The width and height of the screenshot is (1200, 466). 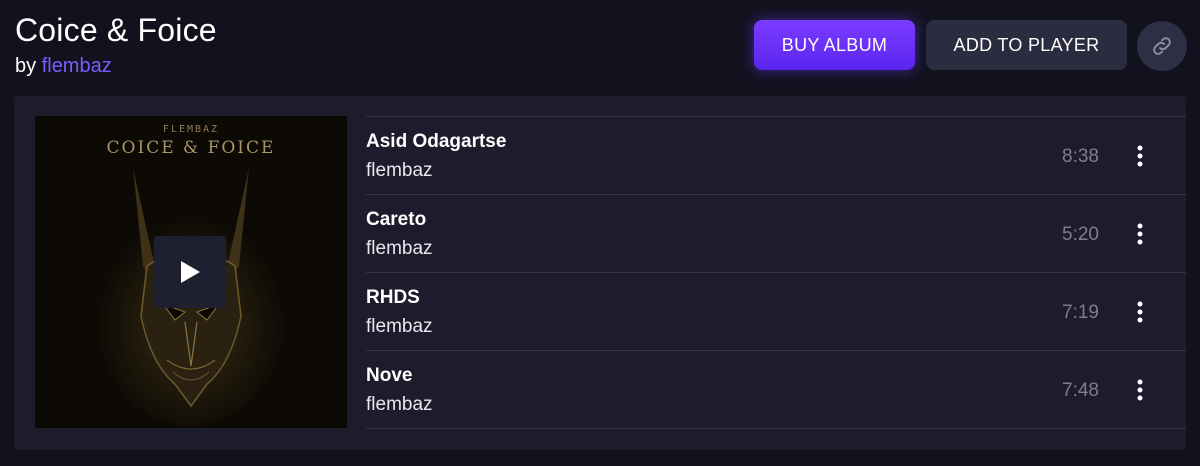 I want to click on buy-album-button: BUY ALBUM, so click(x=834, y=45).